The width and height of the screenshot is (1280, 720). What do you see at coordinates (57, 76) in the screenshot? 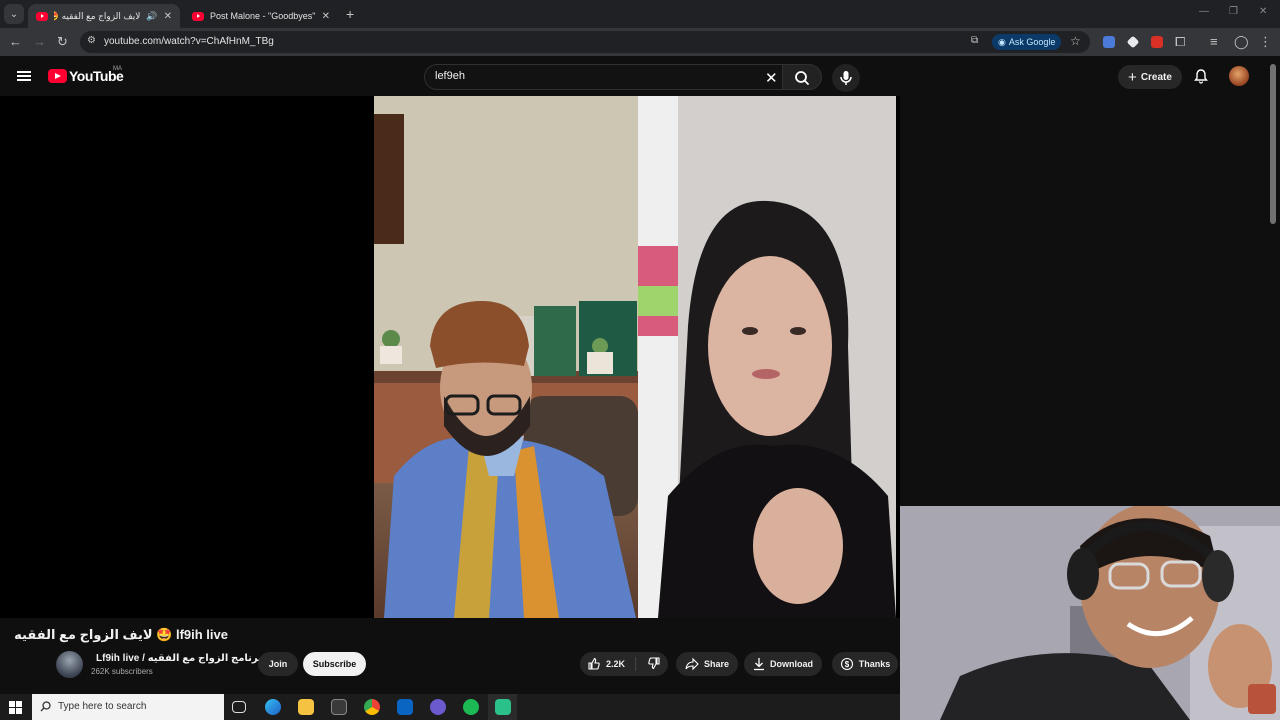
I see `youtube-logo-icon` at bounding box center [57, 76].